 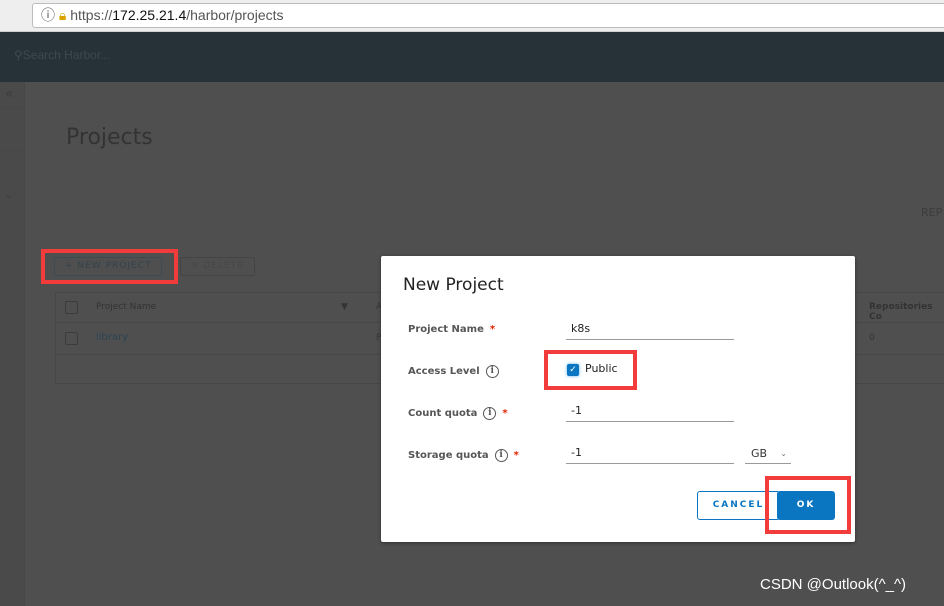 I want to click on project-name-input: k8s, so click(x=650, y=330).